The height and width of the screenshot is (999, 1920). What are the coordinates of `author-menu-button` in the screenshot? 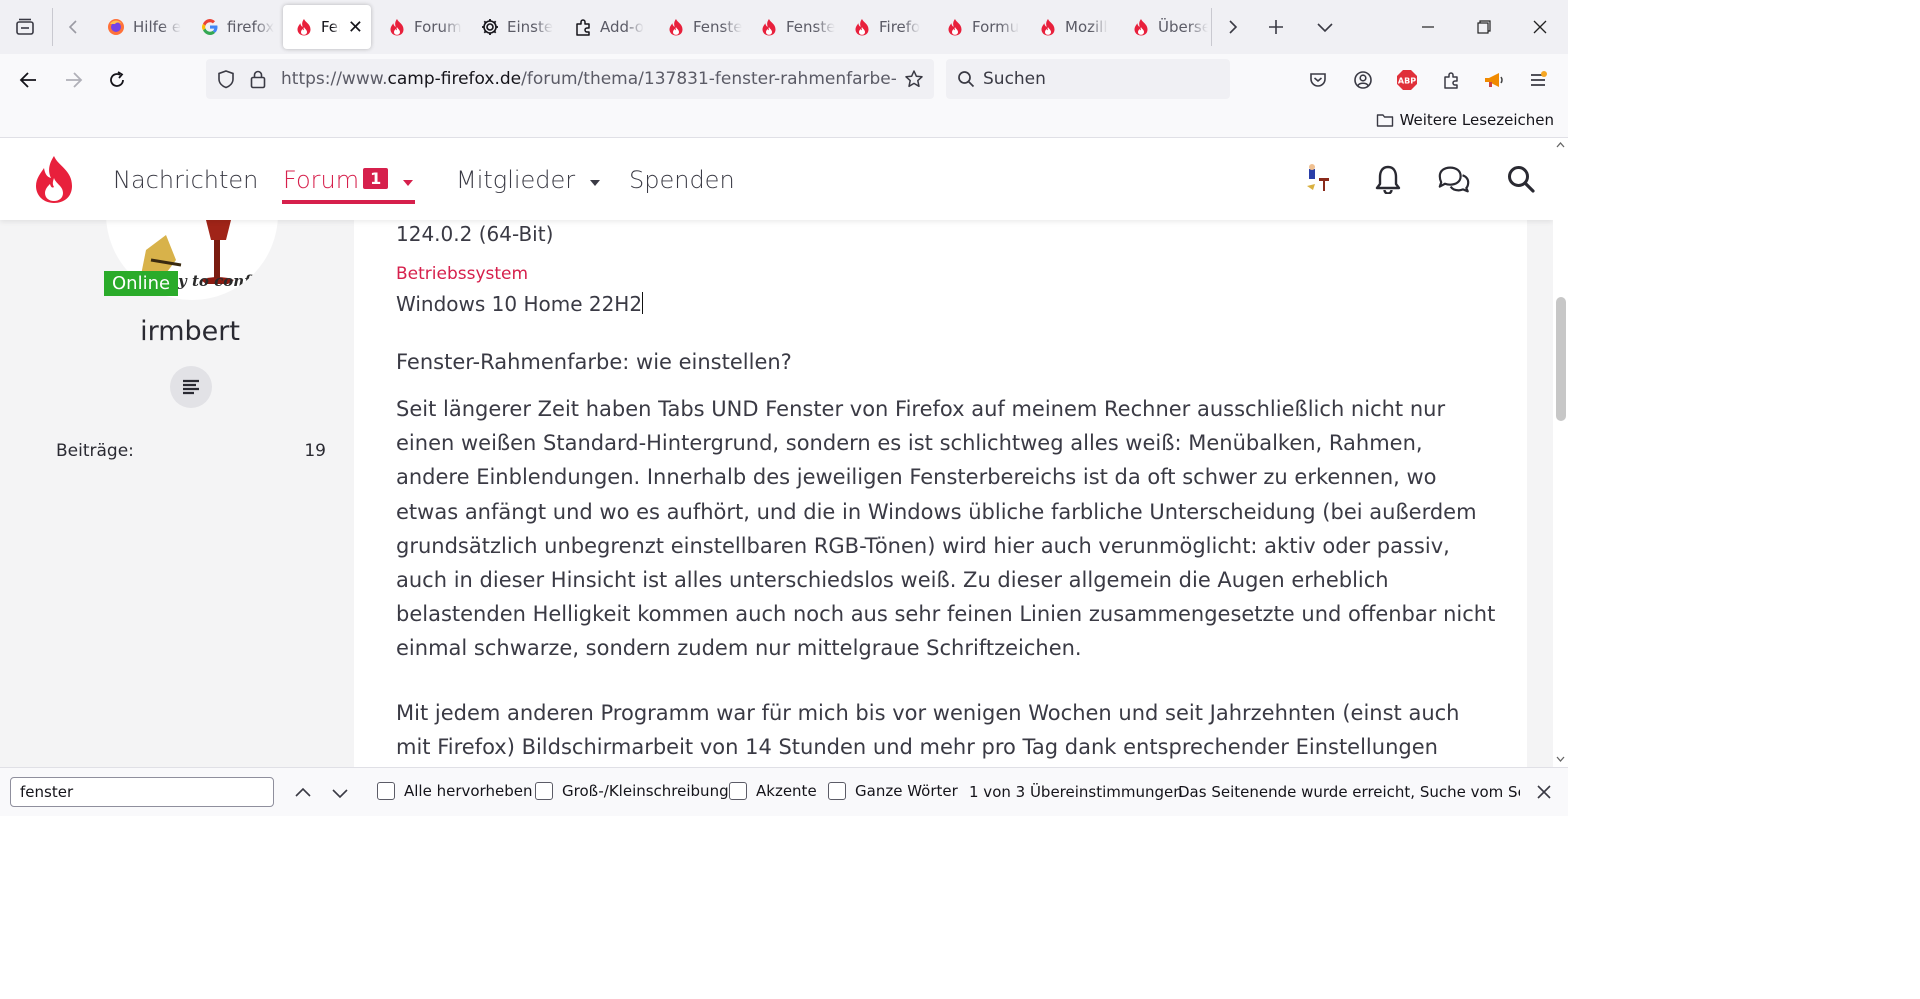 It's located at (191, 387).